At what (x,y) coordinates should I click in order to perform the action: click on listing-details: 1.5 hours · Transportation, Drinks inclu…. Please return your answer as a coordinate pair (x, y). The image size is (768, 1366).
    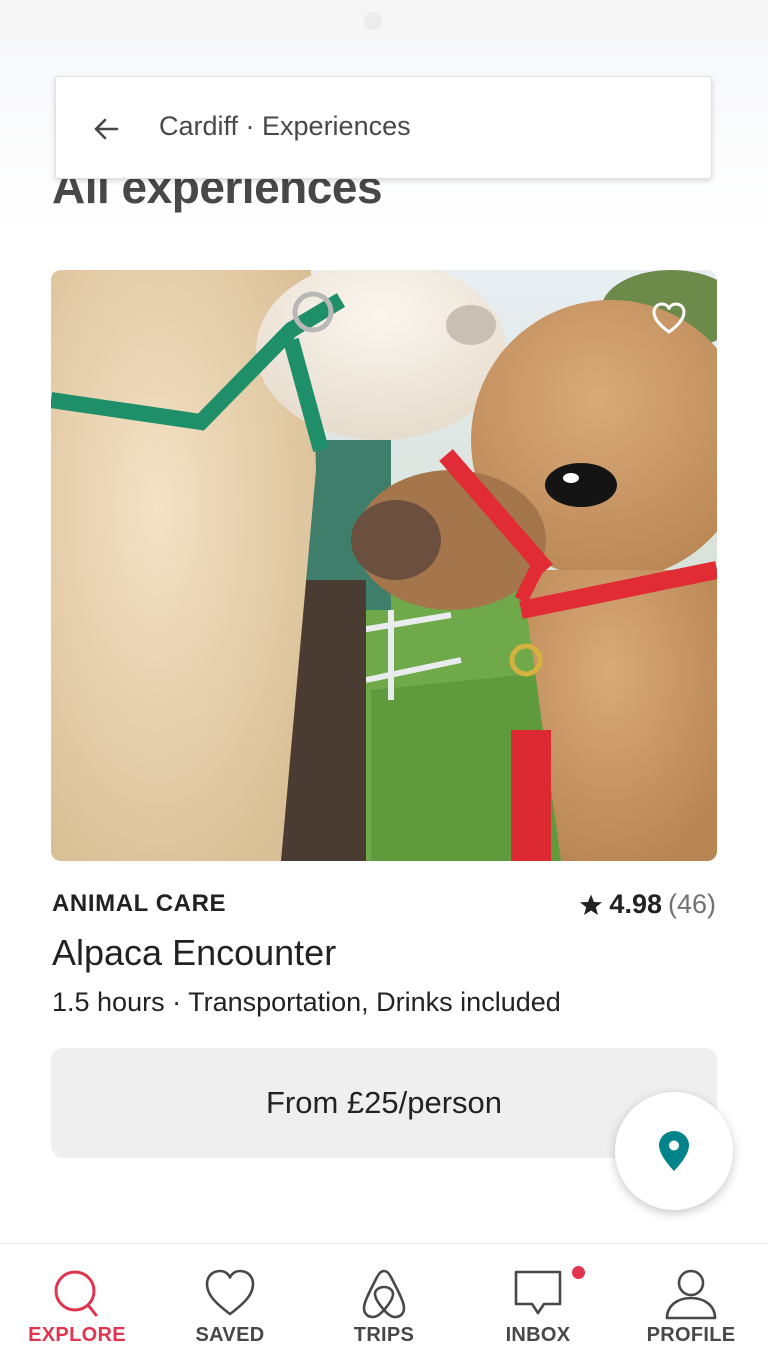
    Looking at the image, I should click on (306, 1002).